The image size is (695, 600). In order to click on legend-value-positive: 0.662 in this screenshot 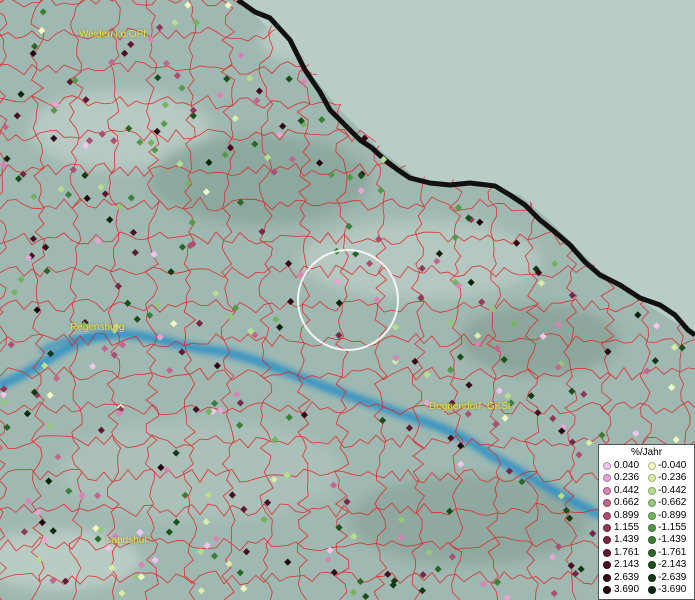, I will do `click(627, 503)`.